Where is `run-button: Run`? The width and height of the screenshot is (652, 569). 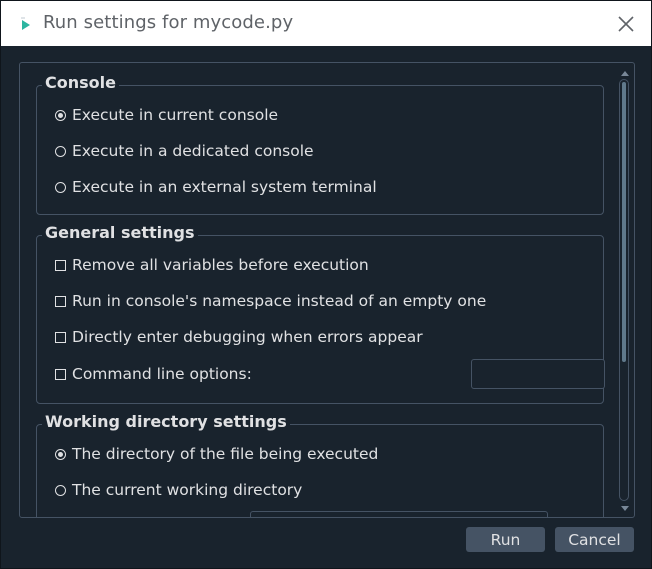
run-button: Run is located at coordinates (505, 539).